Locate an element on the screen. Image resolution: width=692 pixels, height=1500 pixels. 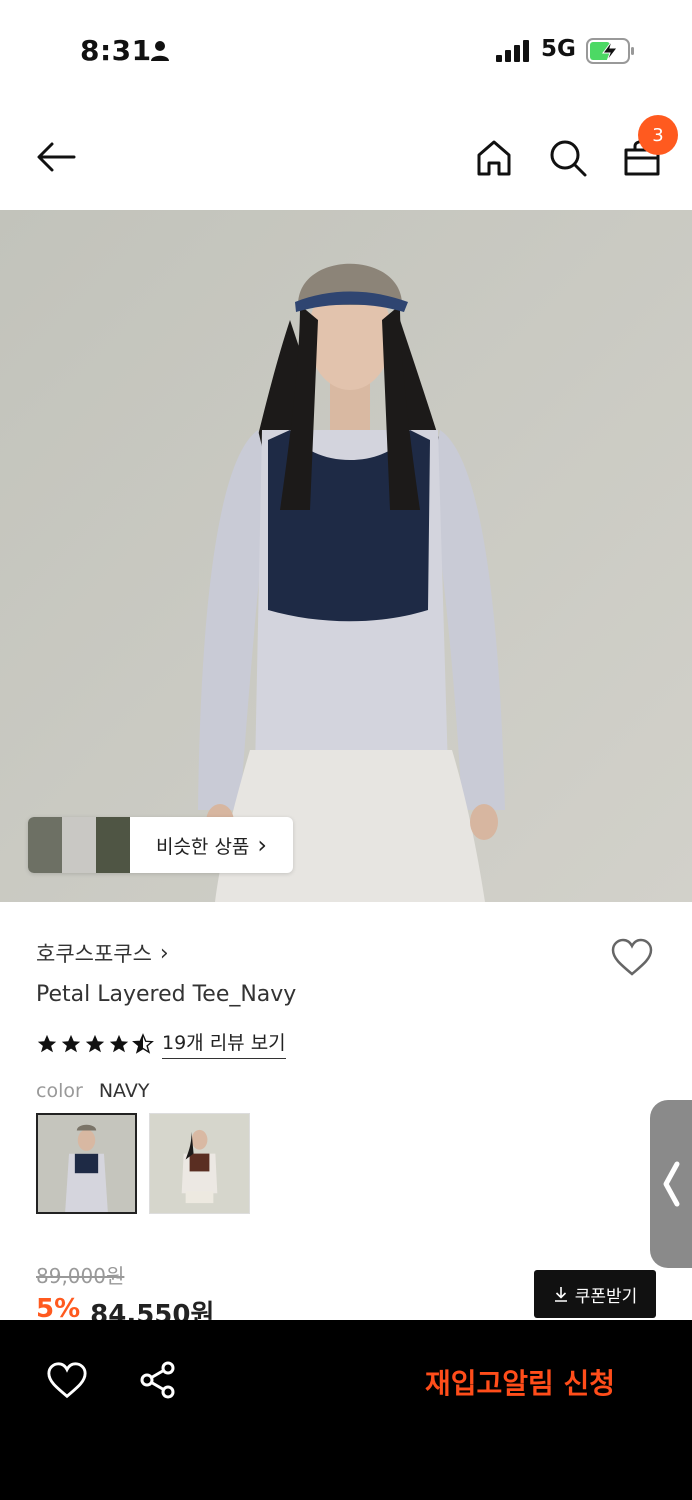
similar-products-text: 비슷한 상품 is located at coordinates (202, 846).